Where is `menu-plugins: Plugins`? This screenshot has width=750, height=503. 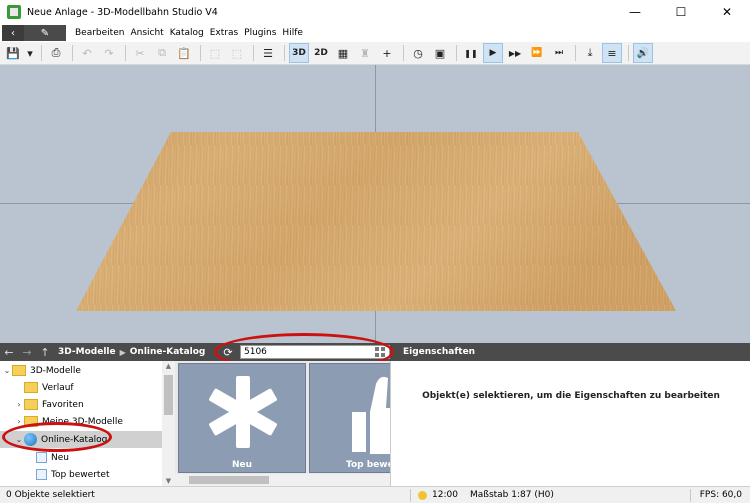
menu-plugins: Plugins is located at coordinates (260, 33).